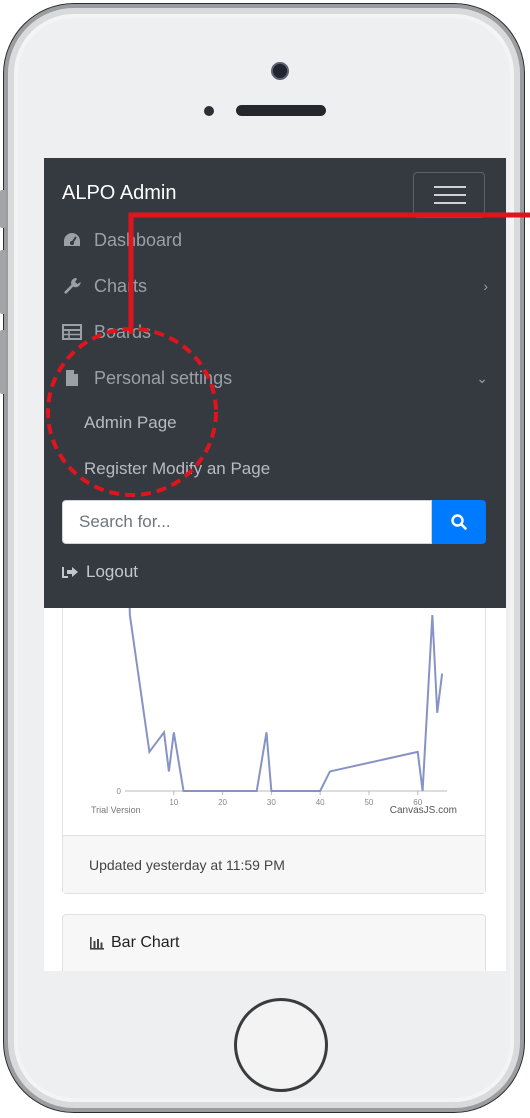 This screenshot has height=1118, width=530. Describe the element at coordinates (123, 331) in the screenshot. I see `nav-item-label: Boards` at that location.